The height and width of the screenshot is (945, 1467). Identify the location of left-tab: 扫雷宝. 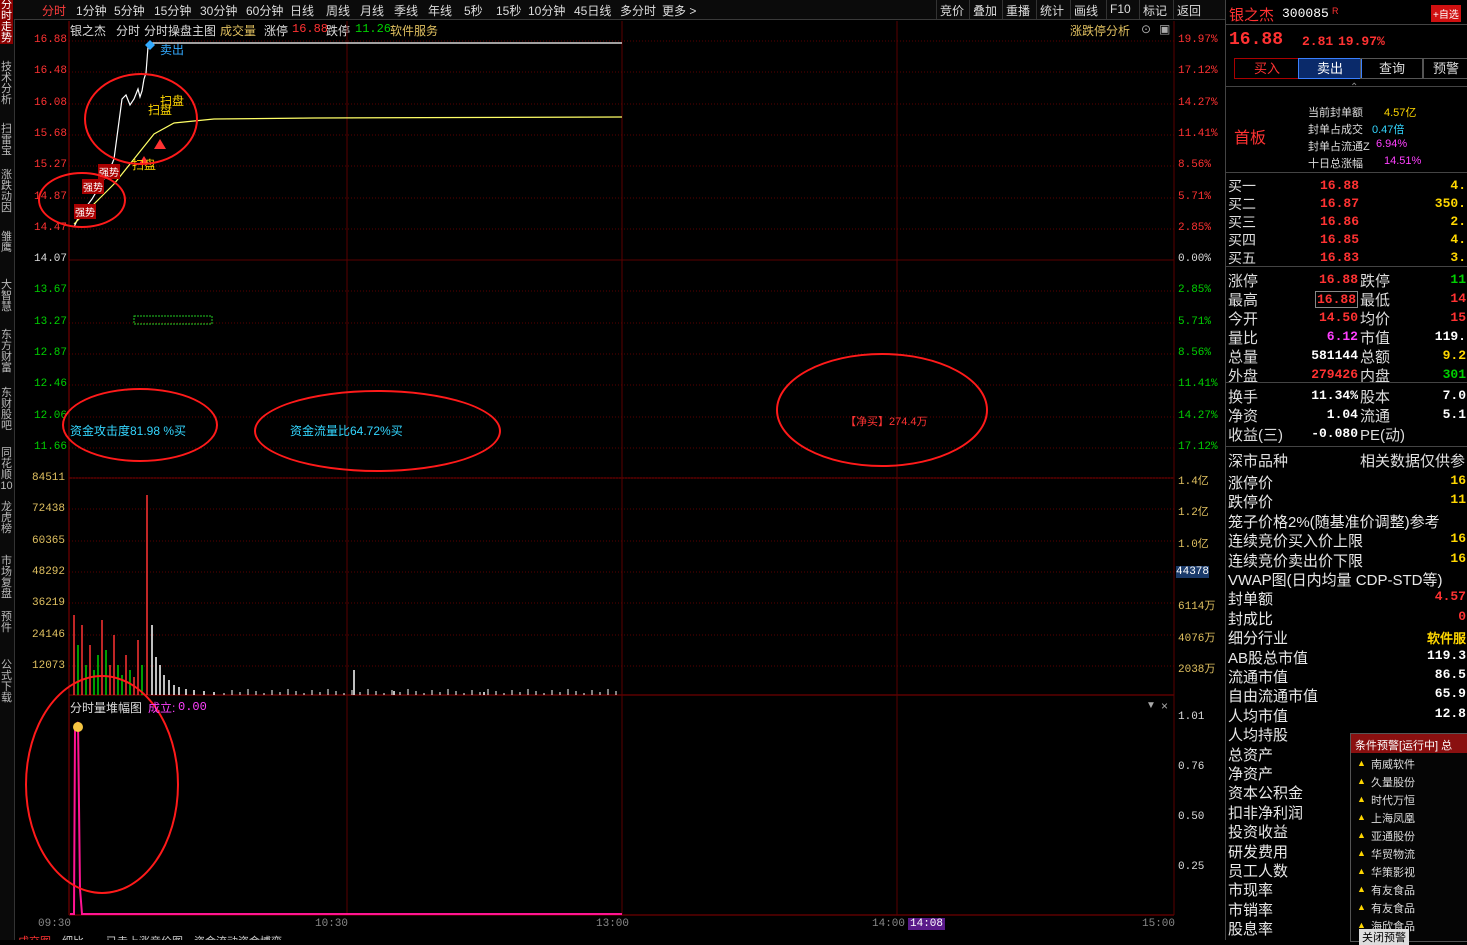
(6, 140).